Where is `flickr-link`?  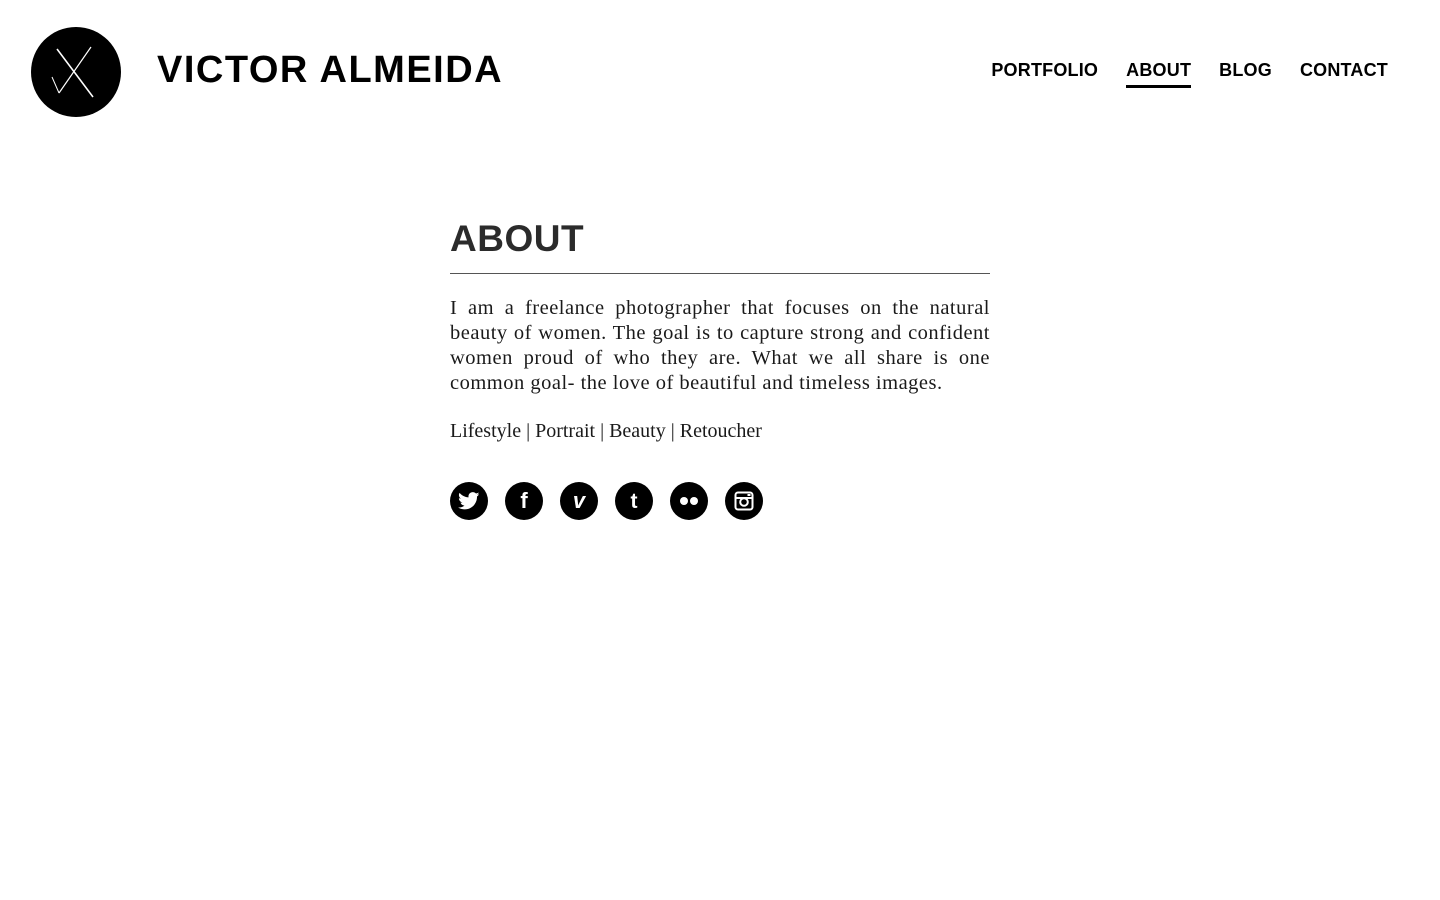 flickr-link is located at coordinates (689, 501).